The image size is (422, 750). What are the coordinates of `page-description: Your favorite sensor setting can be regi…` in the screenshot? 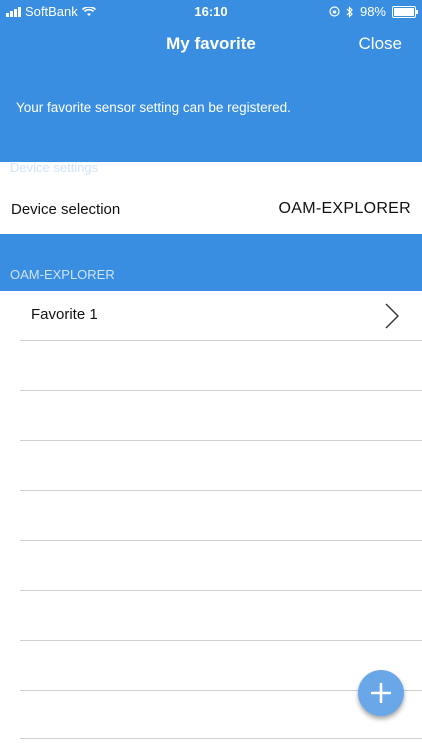 It's located at (153, 107).